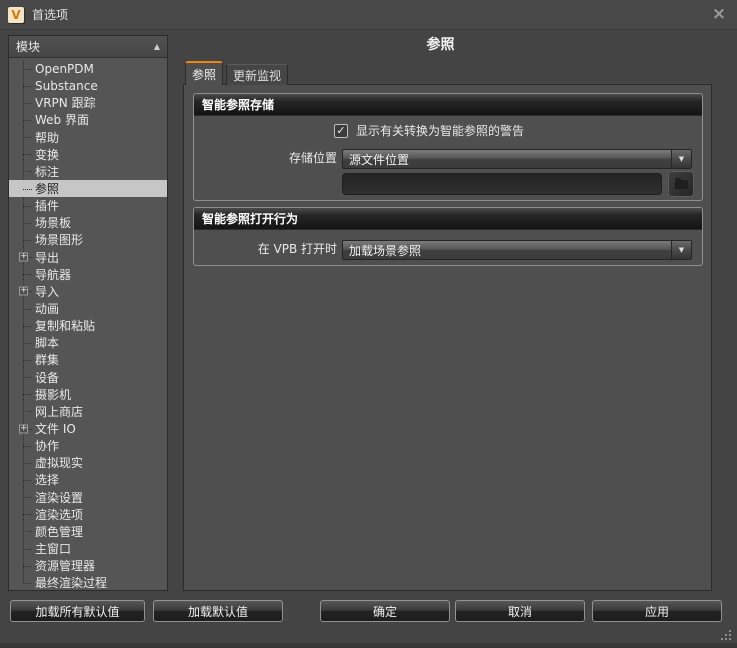 The height and width of the screenshot is (648, 737). I want to click on sidebar-header: 模块 ▲, so click(88, 47).